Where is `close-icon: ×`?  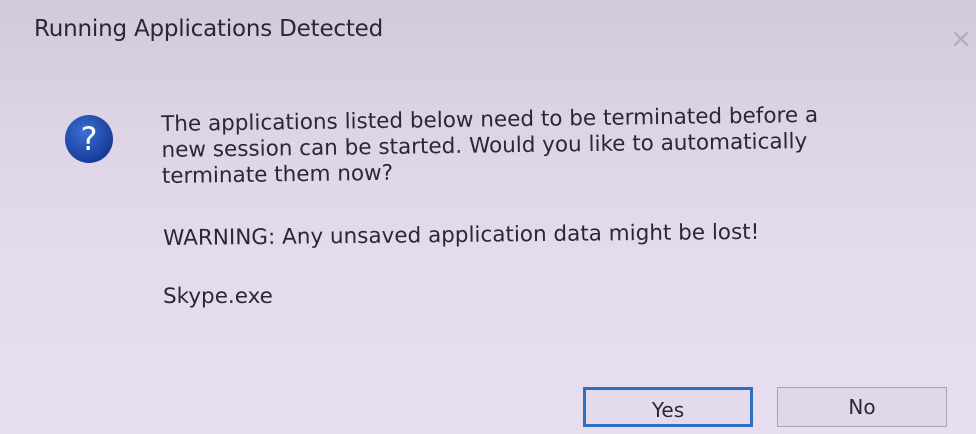
close-icon: × is located at coordinates (961, 39).